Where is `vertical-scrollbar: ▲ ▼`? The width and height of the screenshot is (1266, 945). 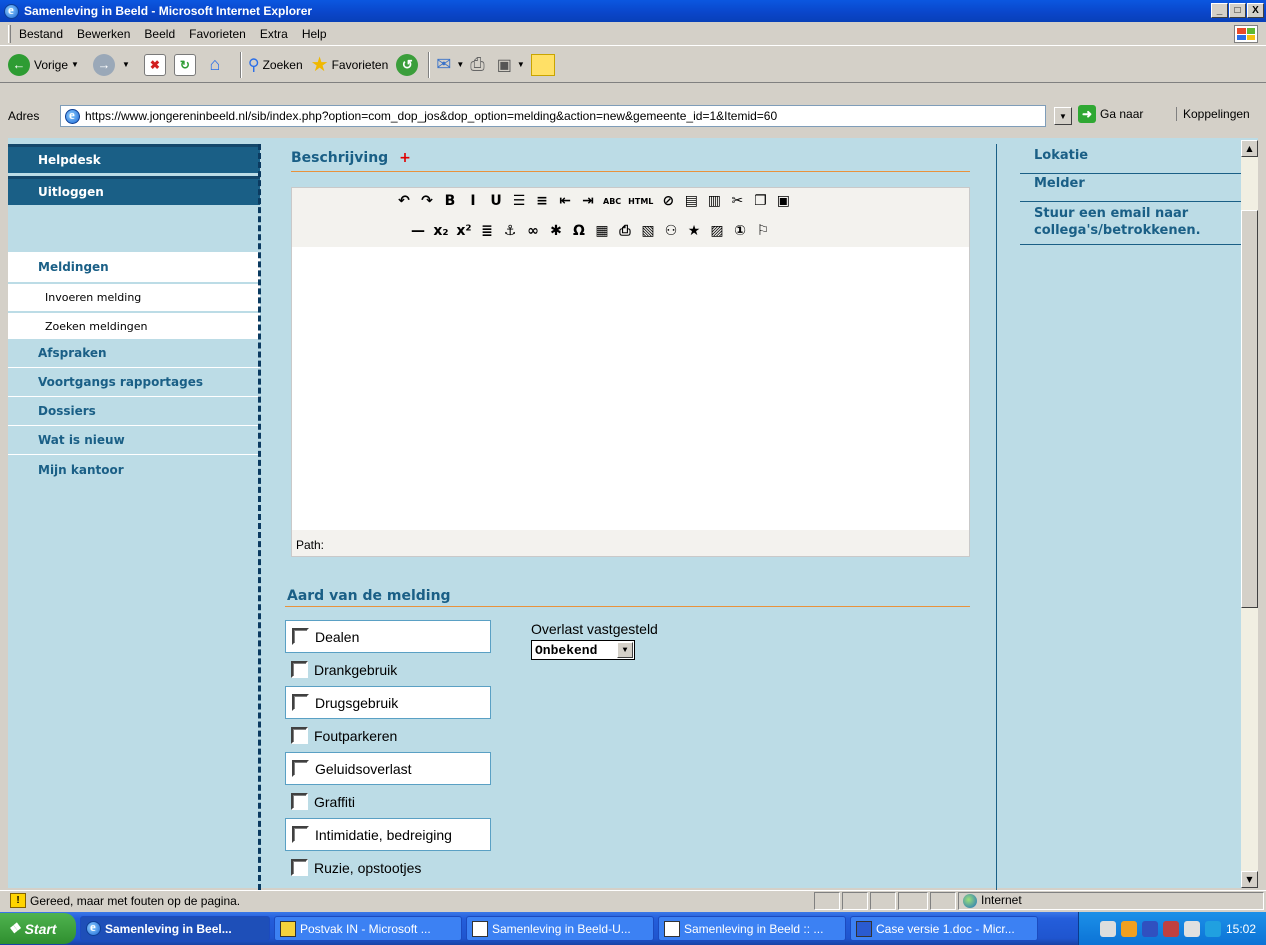
vertical-scrollbar: ▲ ▼ is located at coordinates (1249, 514).